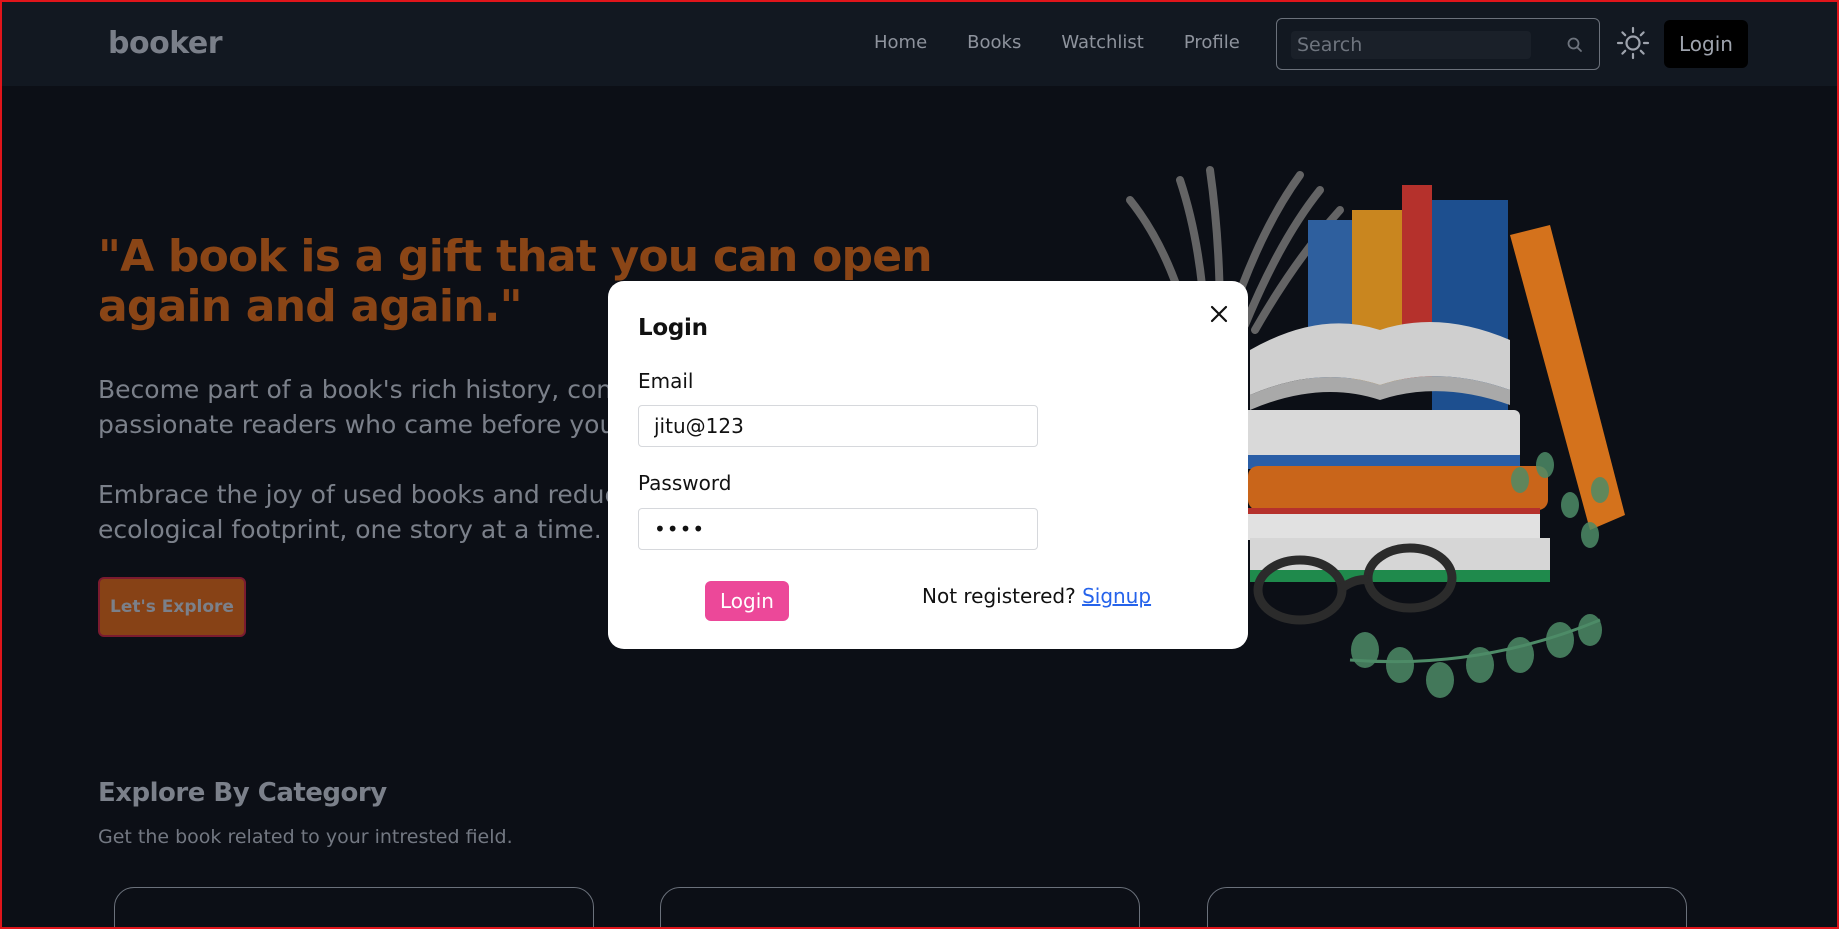 The image size is (1839, 929). Describe the element at coordinates (1116, 596) in the screenshot. I see `signup-link: Signup` at that location.